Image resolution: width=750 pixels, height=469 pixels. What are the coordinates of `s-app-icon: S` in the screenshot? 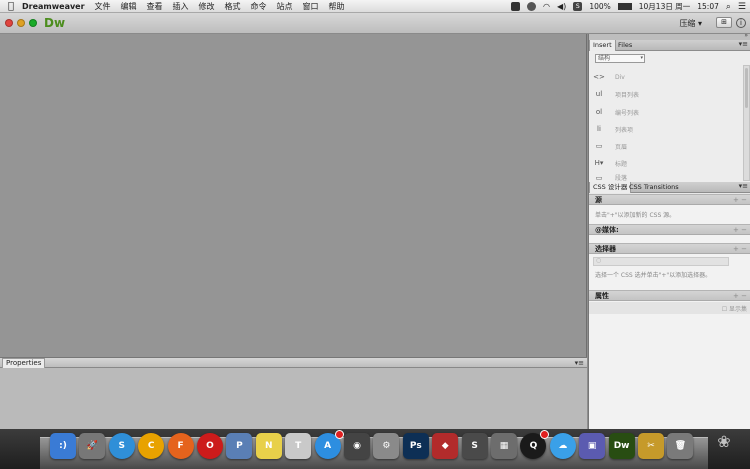 It's located at (578, 6).